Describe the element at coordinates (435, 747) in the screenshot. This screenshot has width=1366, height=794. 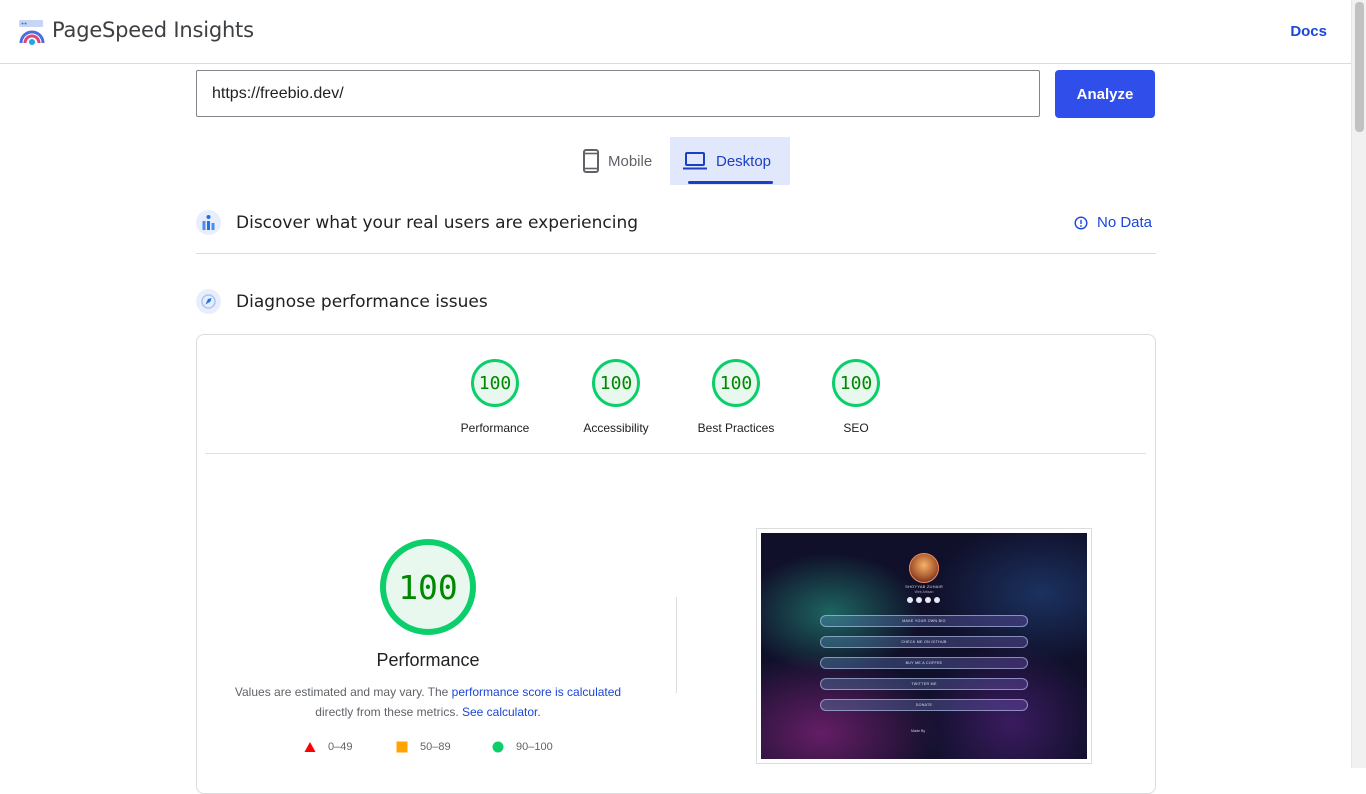
I see `legend-average-range: 50–89` at that location.